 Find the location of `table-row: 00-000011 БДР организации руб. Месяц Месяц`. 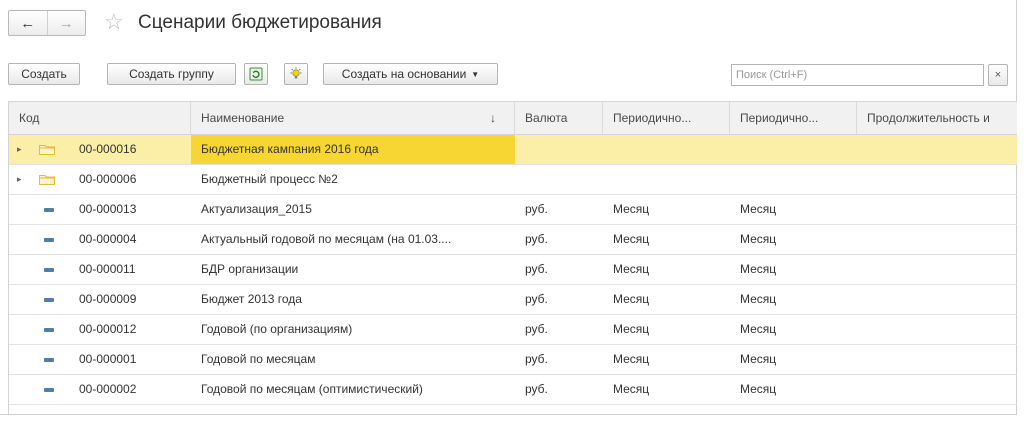

table-row: 00-000011 БДР организации руб. Месяц Месяц is located at coordinates (513, 270).